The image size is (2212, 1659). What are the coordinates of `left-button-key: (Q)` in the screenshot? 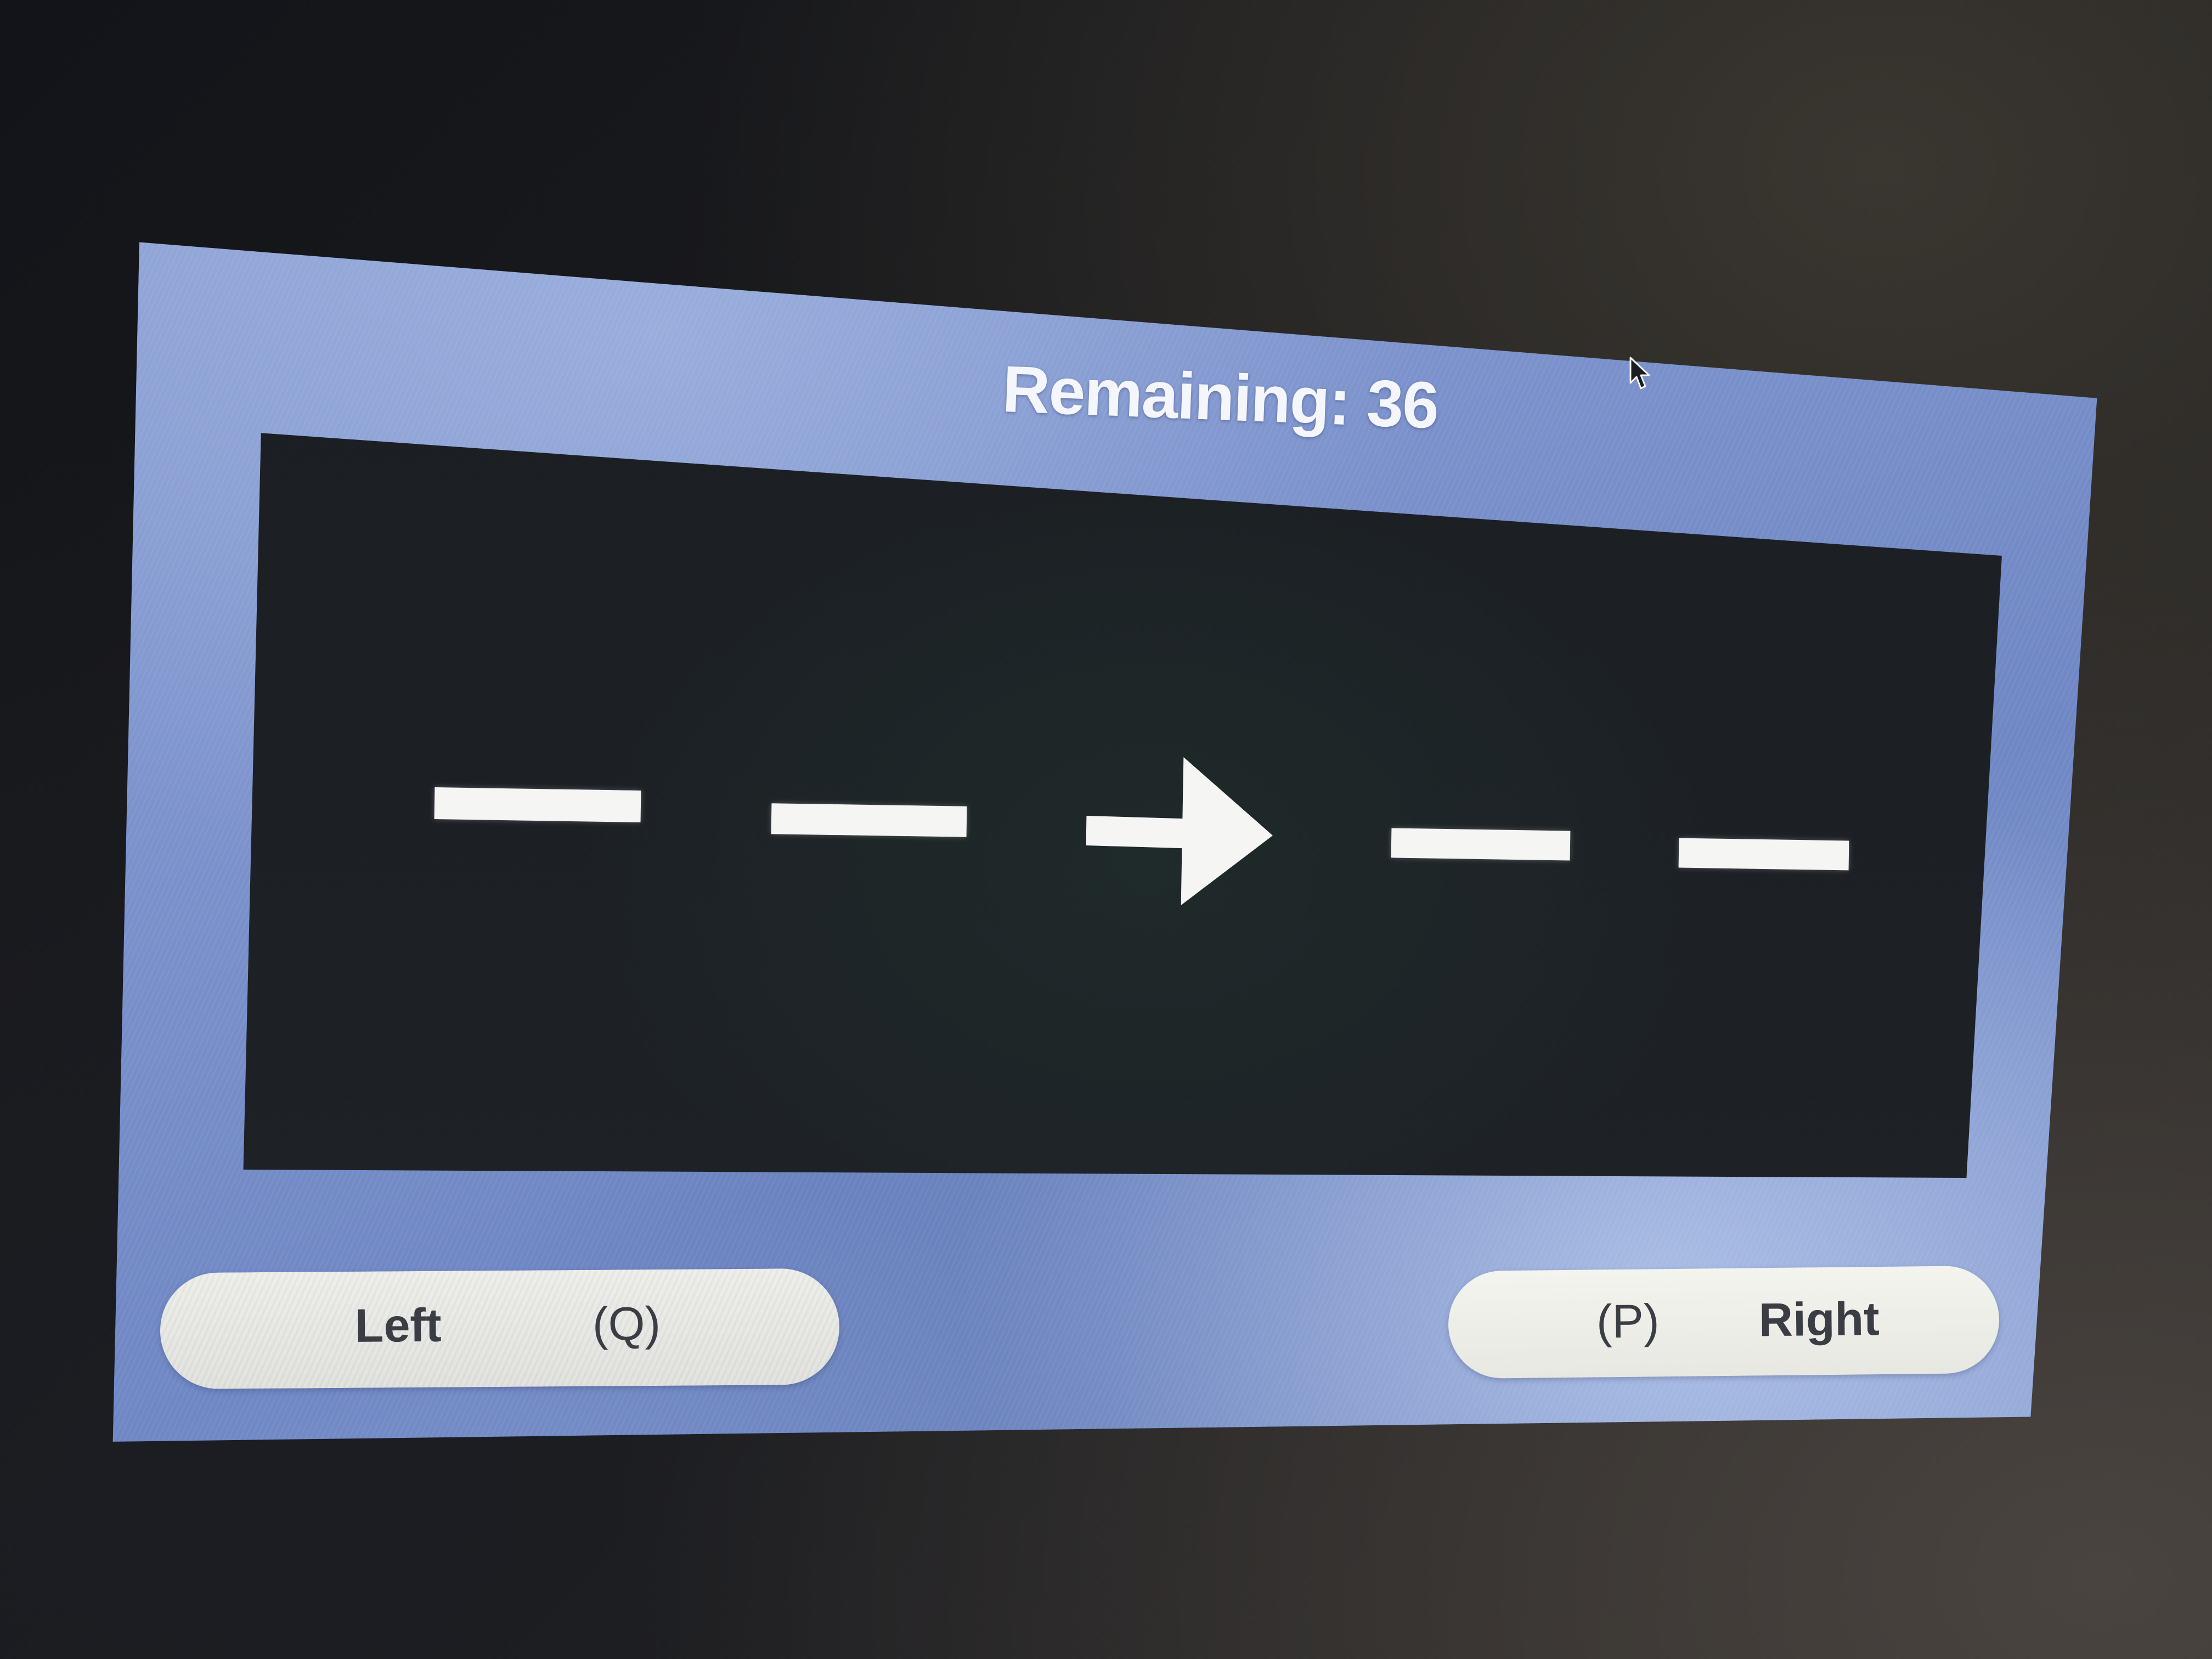 It's located at (627, 1324).